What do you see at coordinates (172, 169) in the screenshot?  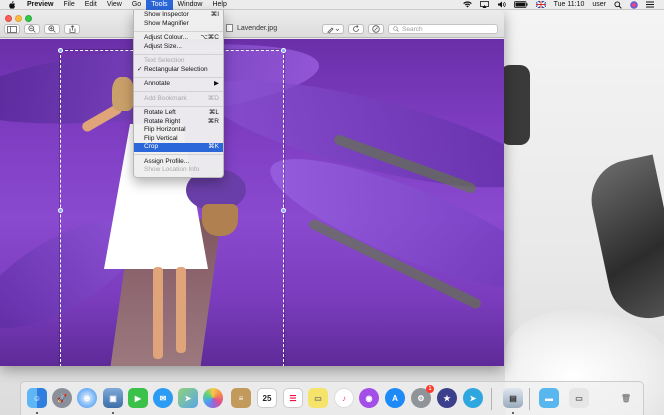 I see `menu-item-show-location-info: Show Location Info` at bounding box center [172, 169].